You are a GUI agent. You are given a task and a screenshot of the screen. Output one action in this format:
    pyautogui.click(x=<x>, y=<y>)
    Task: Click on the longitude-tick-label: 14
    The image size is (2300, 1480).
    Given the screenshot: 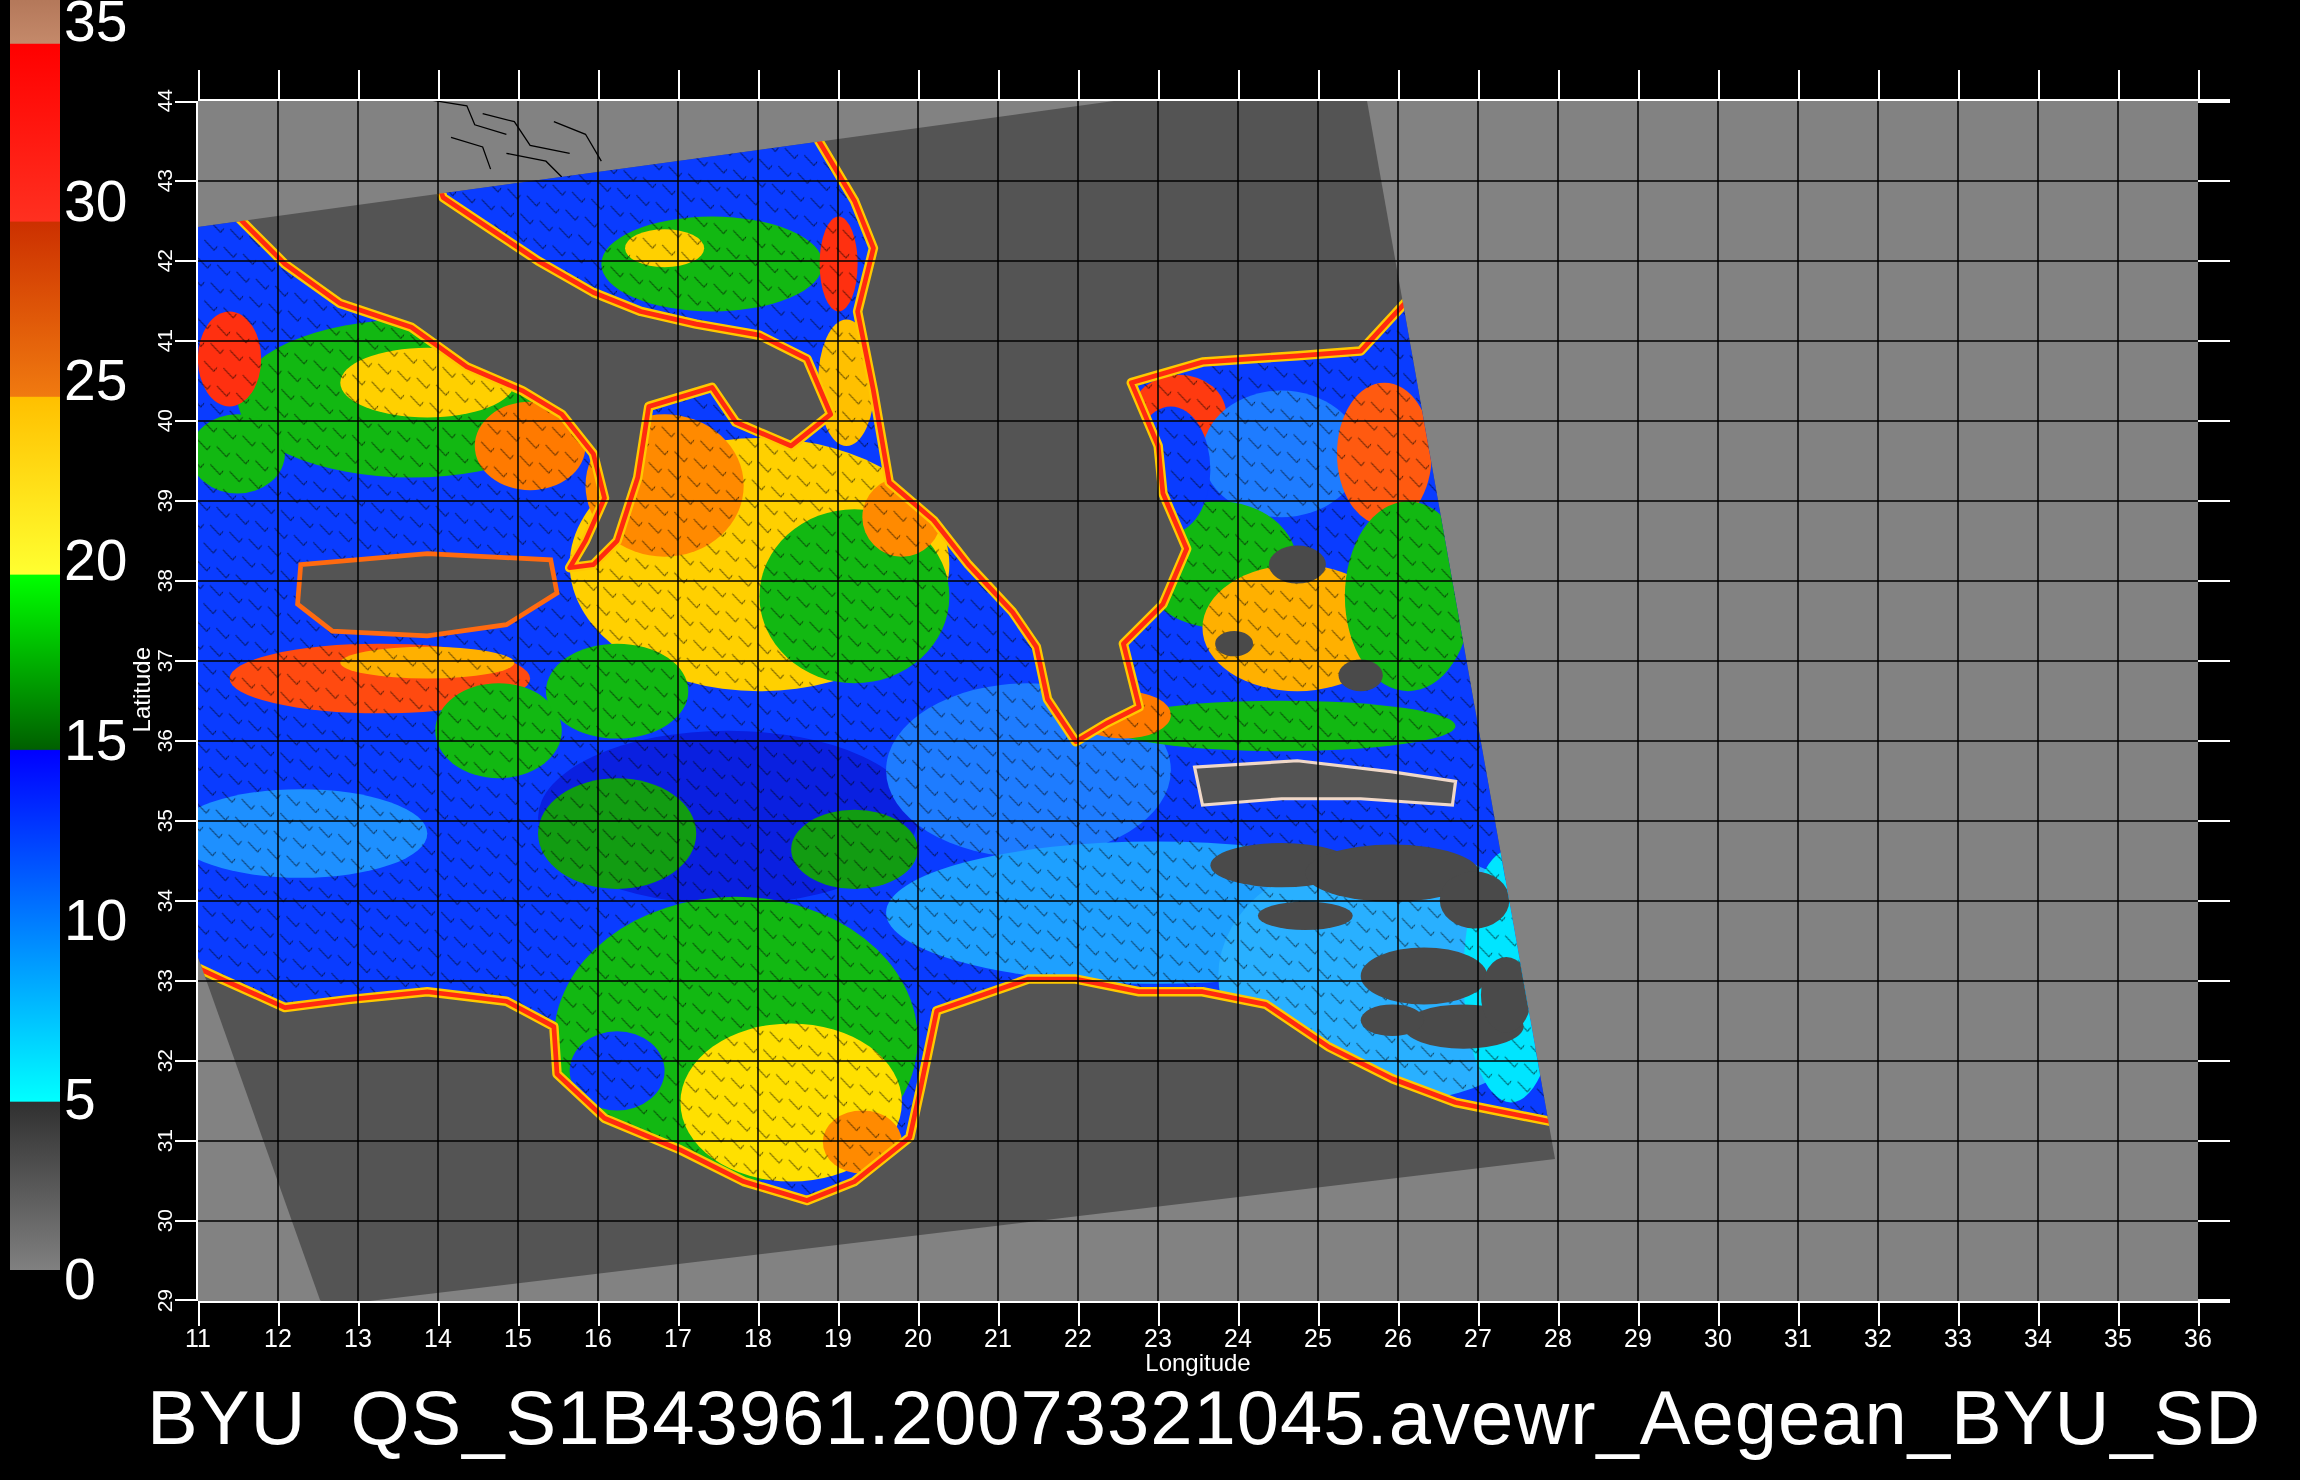 What is the action you would take?
    pyautogui.click(x=438, y=1338)
    